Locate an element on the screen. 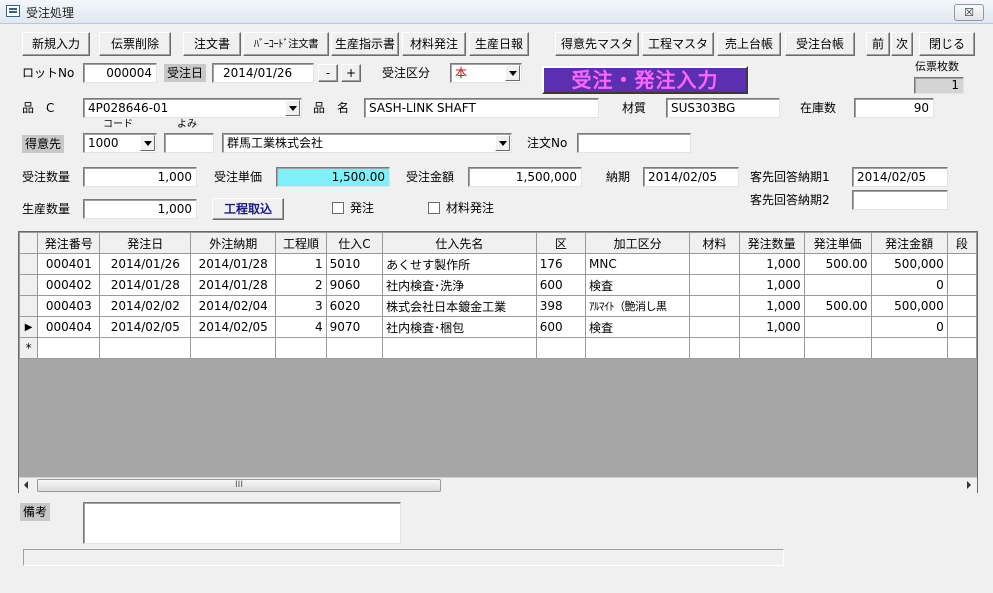 This screenshot has width=993, height=593. cell-outsource-due: 2014/02/04 is located at coordinates (233, 306).